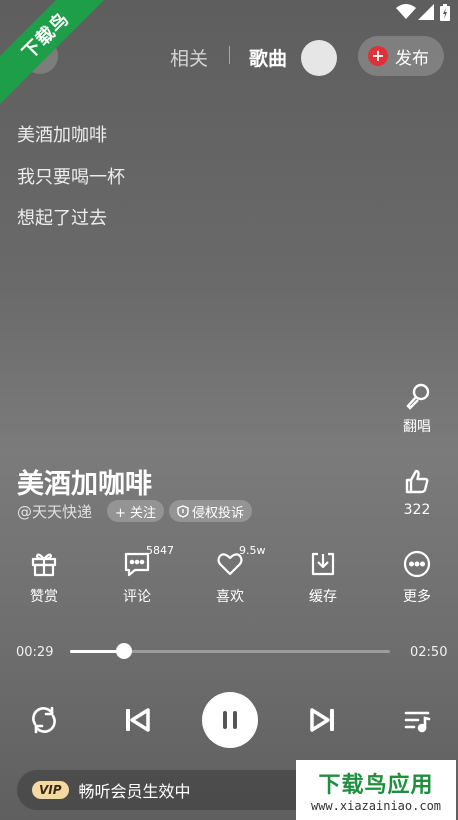  I want to click on comment-button: 评论, so click(137, 578).